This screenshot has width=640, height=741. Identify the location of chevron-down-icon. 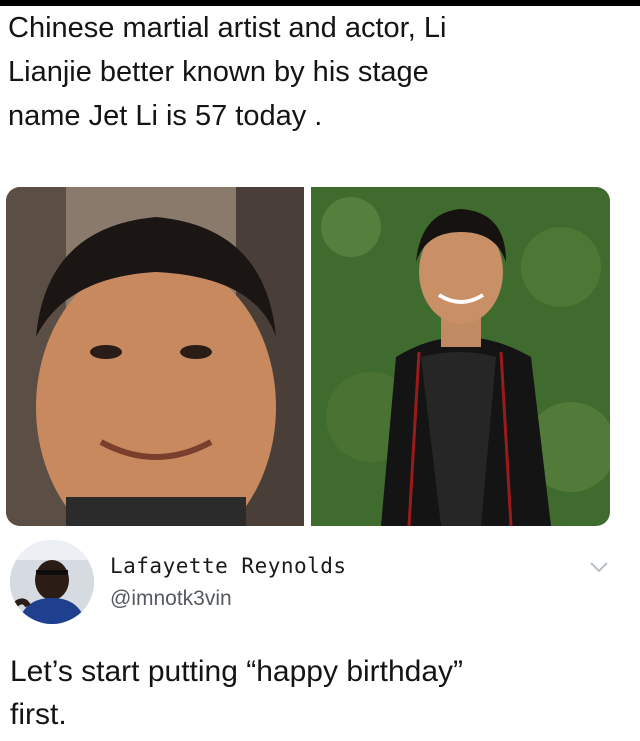
(599, 567).